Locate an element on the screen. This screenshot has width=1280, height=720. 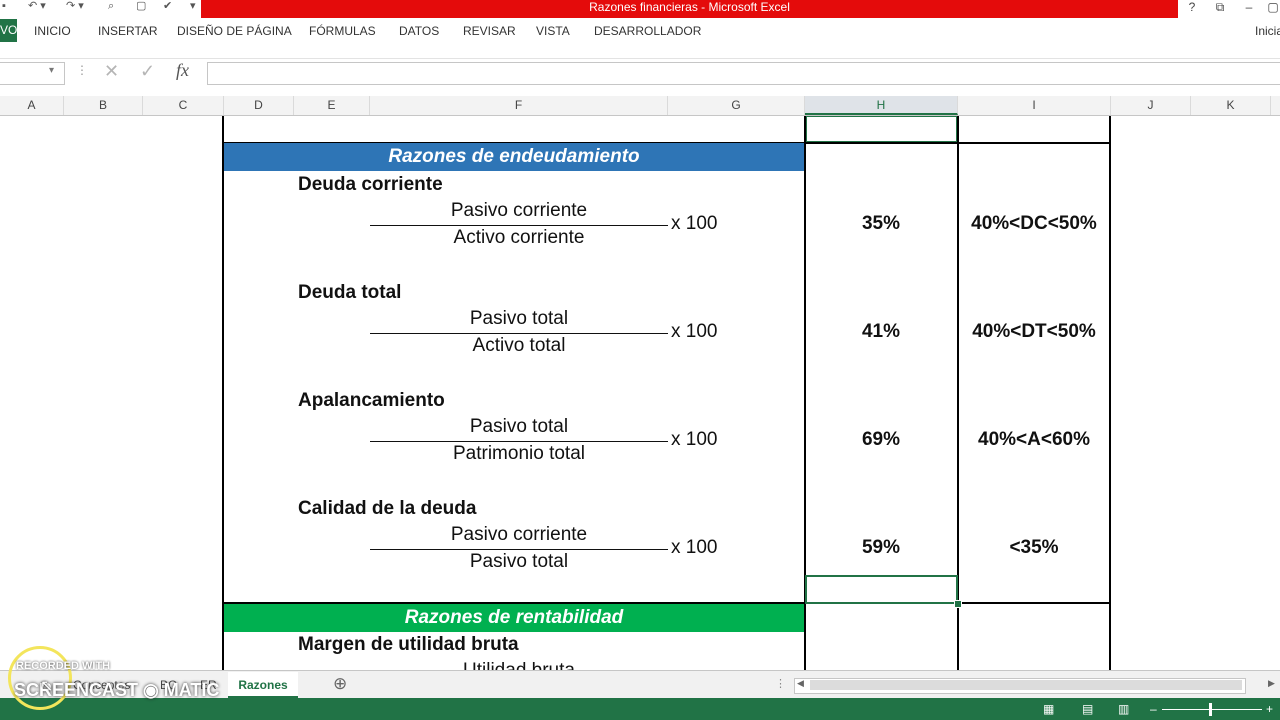
column-header-b: B is located at coordinates (103, 105).